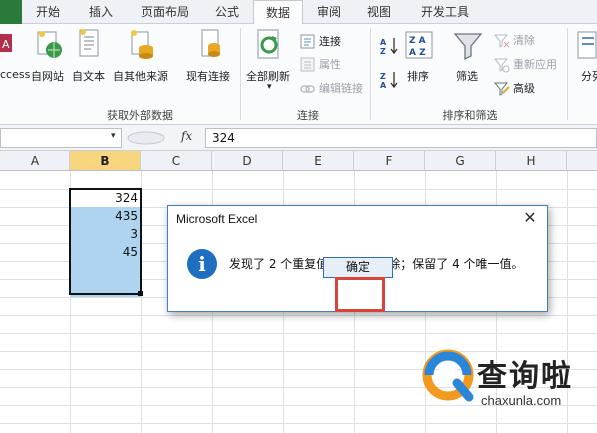 The image size is (597, 433). Describe the element at coordinates (460, 161) in the screenshot. I see `column-header-g: G` at that location.